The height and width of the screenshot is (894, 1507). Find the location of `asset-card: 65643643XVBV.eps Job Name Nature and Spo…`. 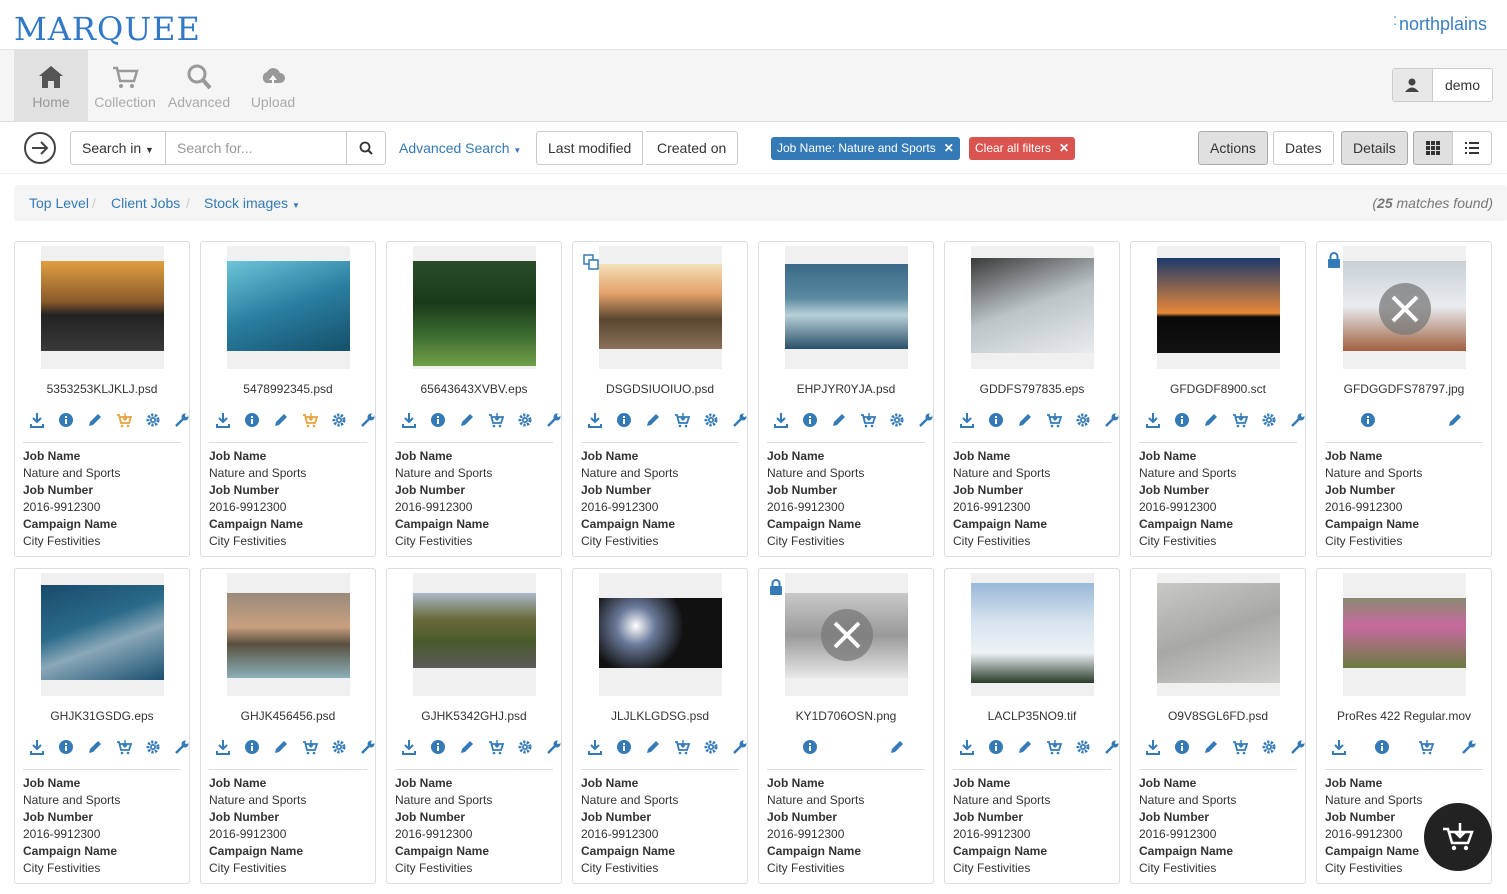

asset-card: 65643643XVBV.eps Job Name Nature and Spo… is located at coordinates (474, 399).